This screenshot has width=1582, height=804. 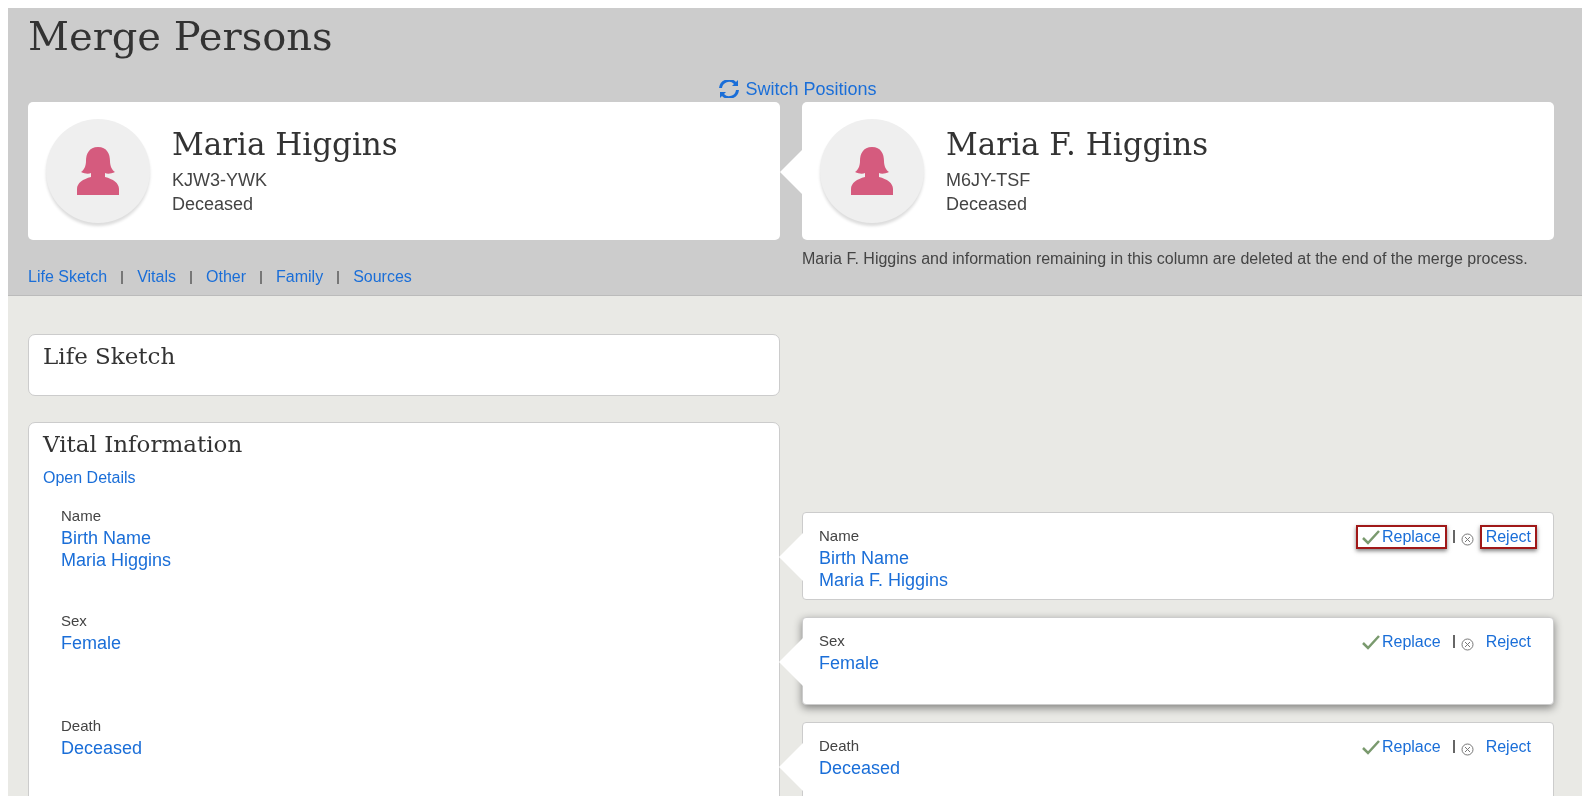 What do you see at coordinates (220, 180) in the screenshot?
I see `person-id: KJW3-YWK` at bounding box center [220, 180].